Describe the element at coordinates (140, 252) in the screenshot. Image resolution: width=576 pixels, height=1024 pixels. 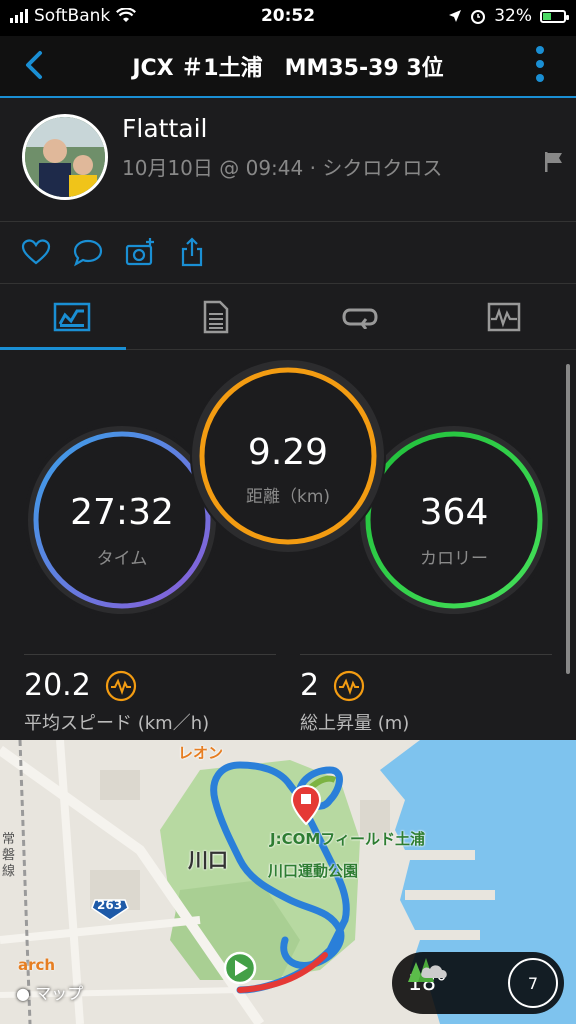
I see `add-photo-icon` at that location.